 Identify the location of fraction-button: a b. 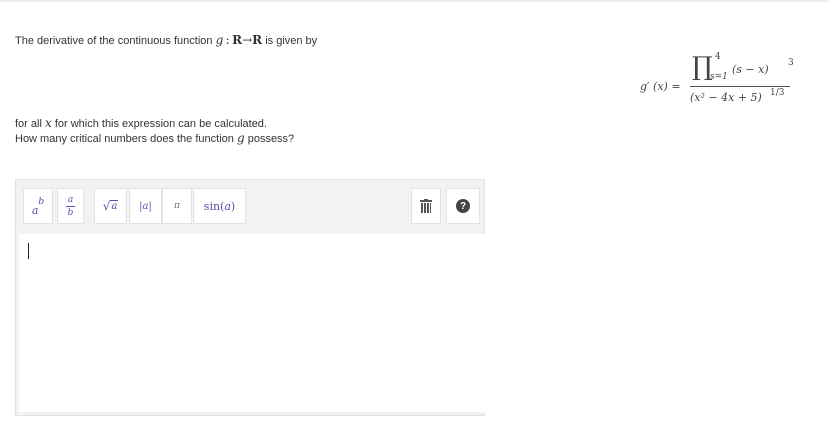
(70, 206).